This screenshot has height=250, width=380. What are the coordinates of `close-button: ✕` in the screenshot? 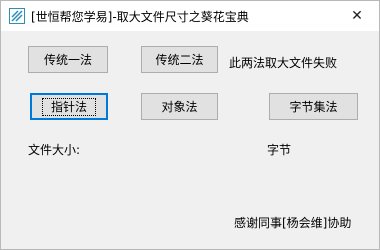 It's located at (357, 16).